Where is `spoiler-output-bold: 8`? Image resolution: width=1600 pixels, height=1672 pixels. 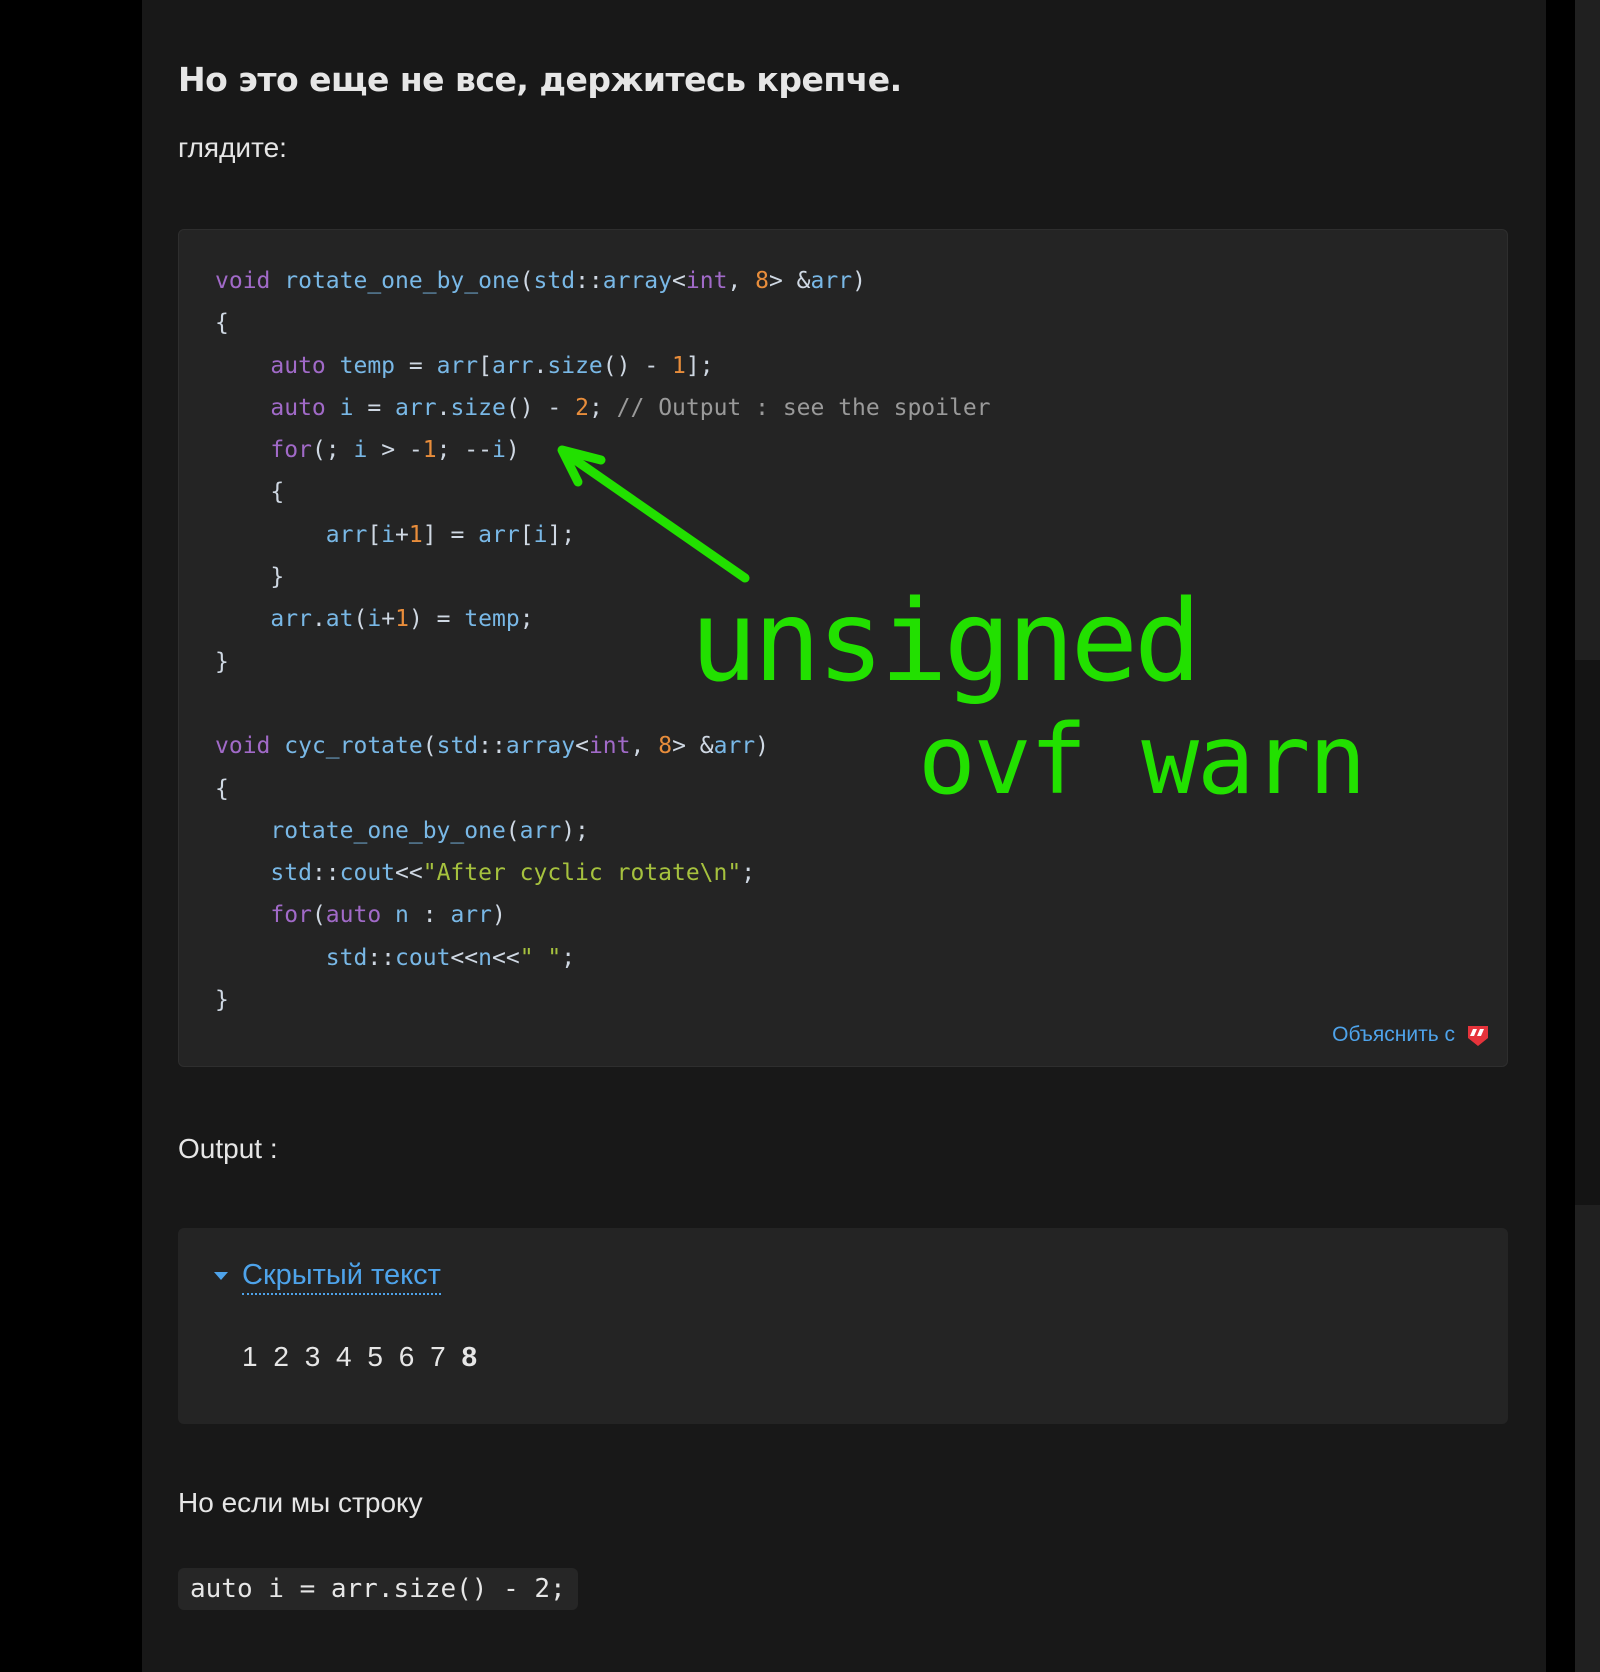
spoiler-output-bold: 8 is located at coordinates (471, 1356).